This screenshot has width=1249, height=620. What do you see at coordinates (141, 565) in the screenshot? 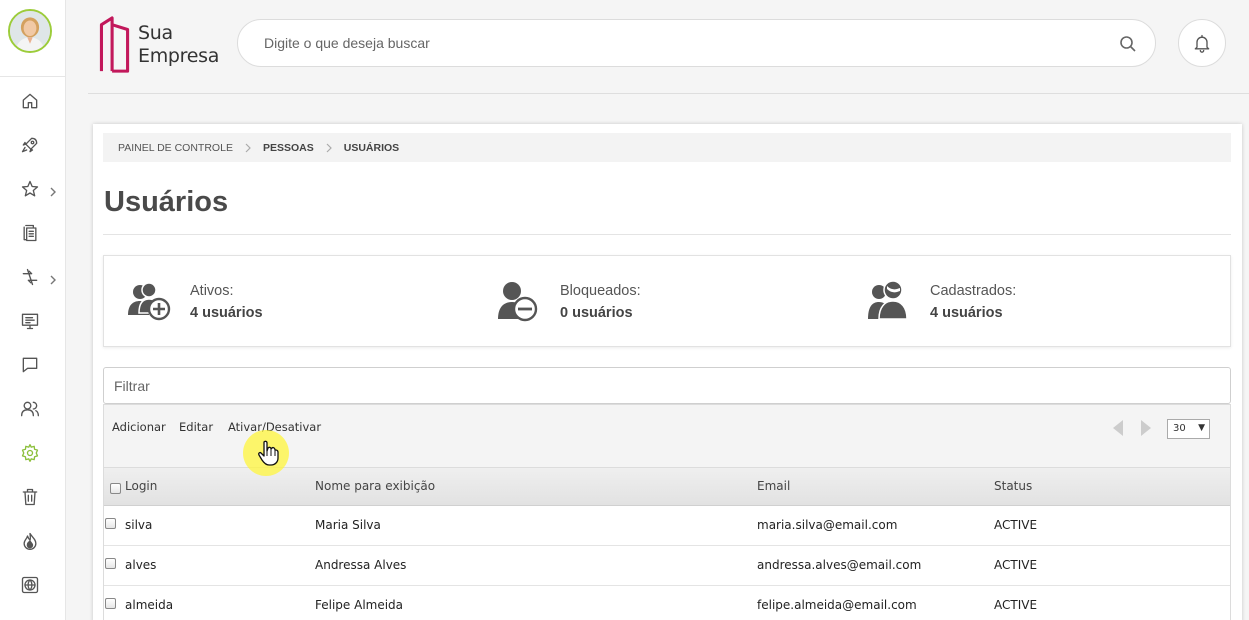
I see `cell-login: alves` at bounding box center [141, 565].